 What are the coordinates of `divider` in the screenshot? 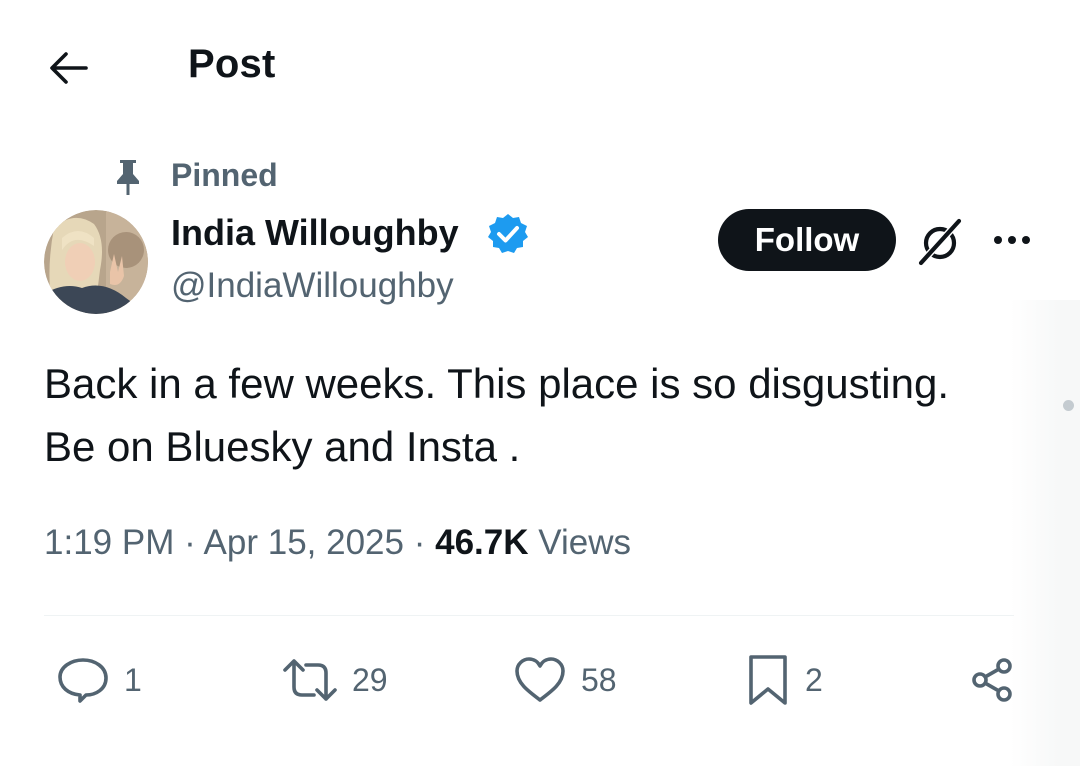 It's located at (529, 615).